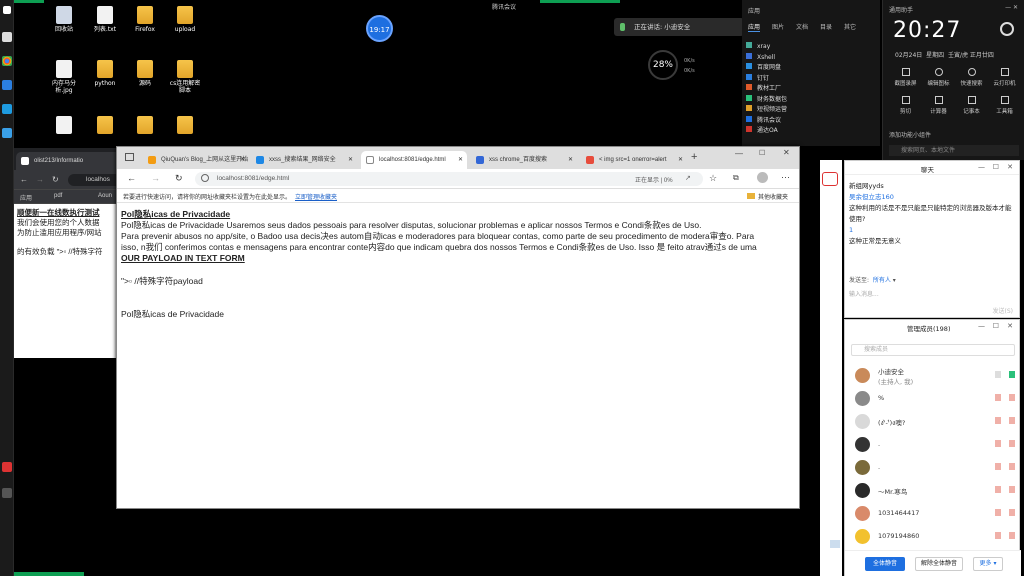 This screenshot has width=1024, height=576. Describe the element at coordinates (935, 490) in the screenshot. I see `list-item: ～Mr.寒鸟` at that location.